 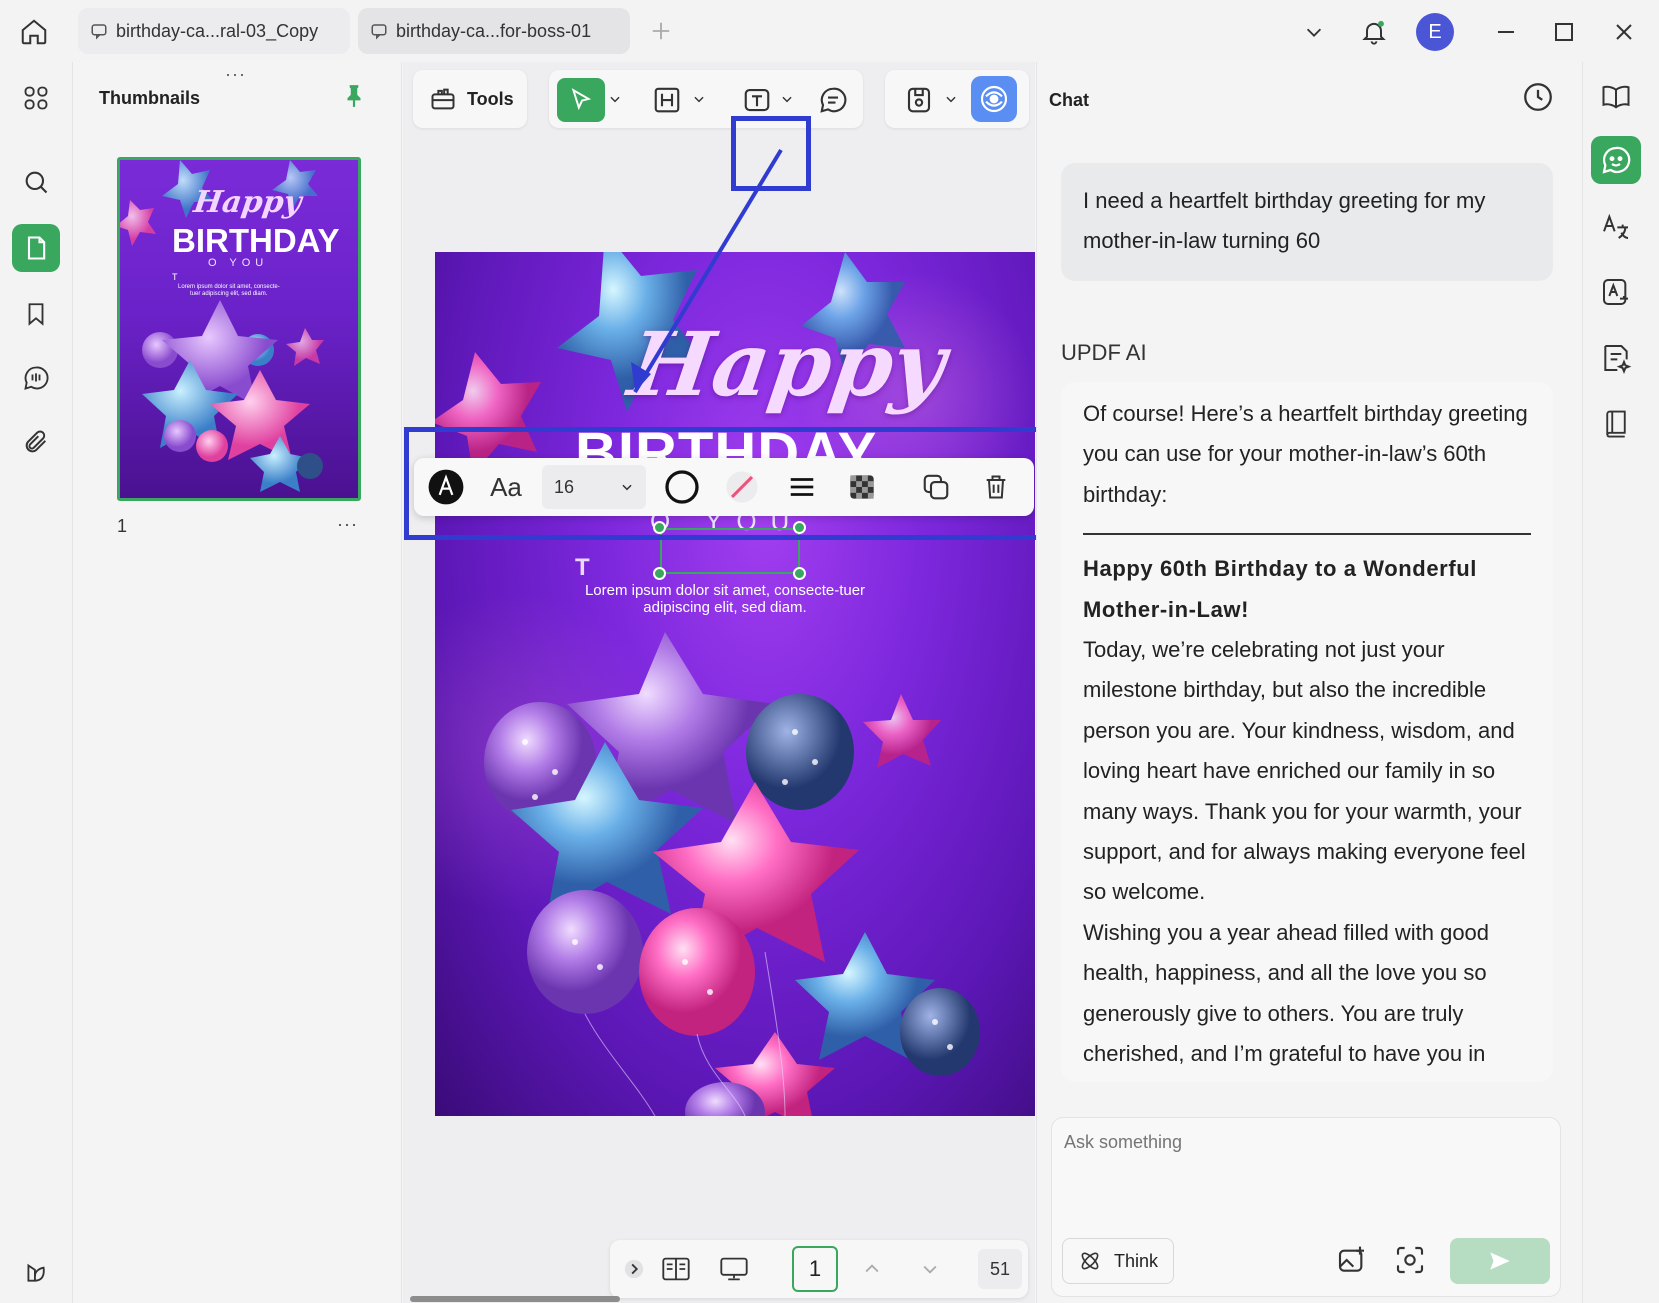 What do you see at coordinates (1306, 1207) in the screenshot?
I see `chat-input-box: Think` at bounding box center [1306, 1207].